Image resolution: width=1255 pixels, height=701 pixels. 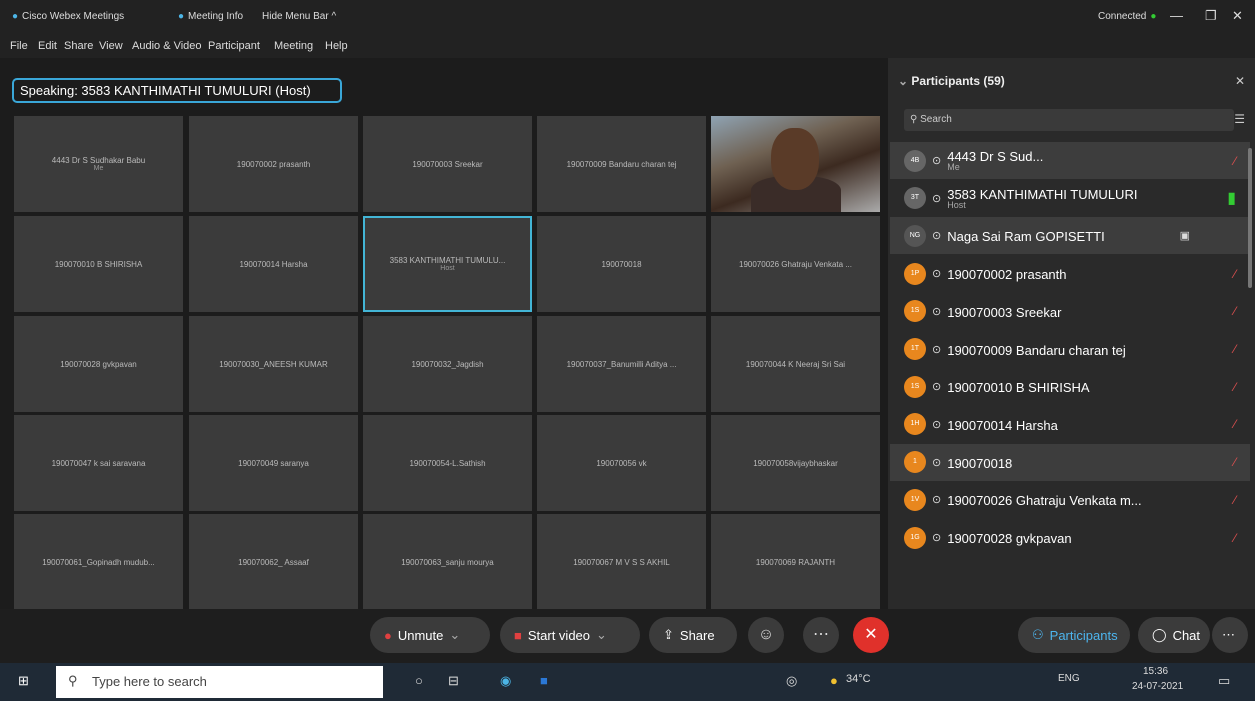 I want to click on participant-tile: 190070003 Sreekar, so click(x=447, y=164).